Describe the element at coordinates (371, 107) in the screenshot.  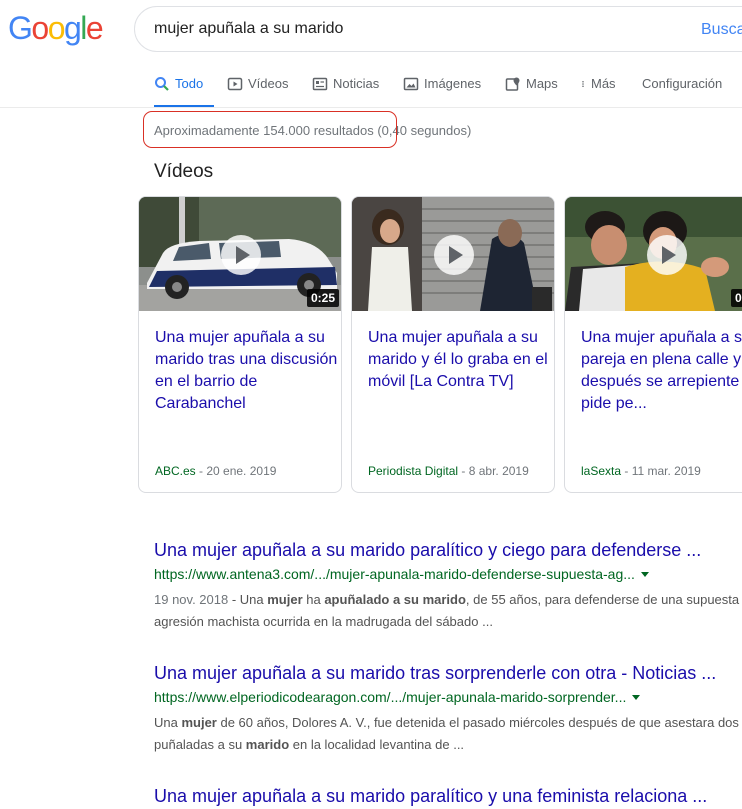
I see `tabs-divider` at that location.